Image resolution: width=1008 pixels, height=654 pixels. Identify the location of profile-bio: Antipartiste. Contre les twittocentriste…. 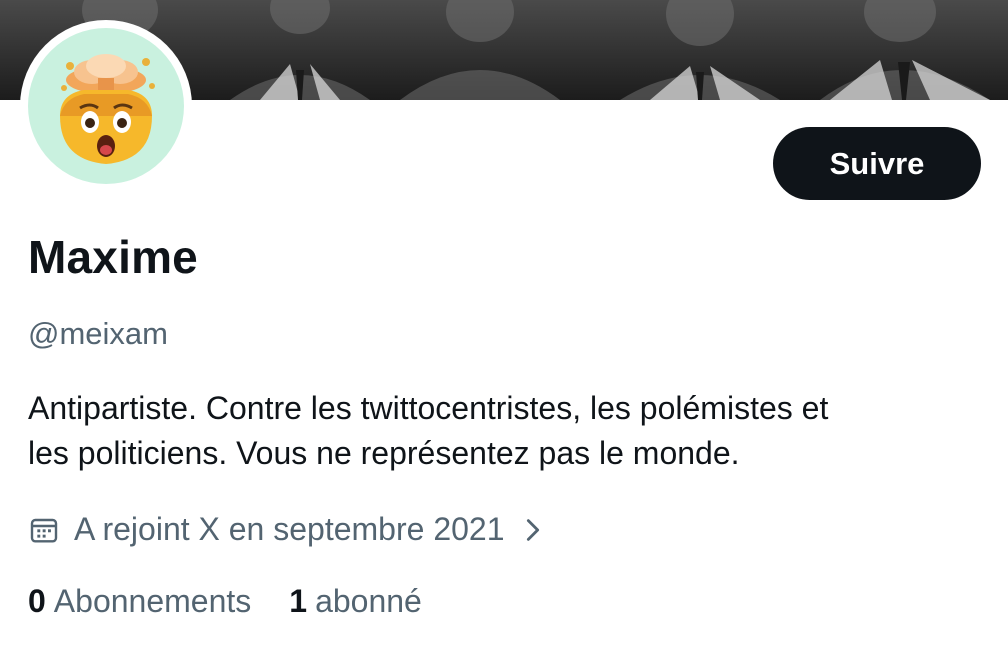
(508, 431).